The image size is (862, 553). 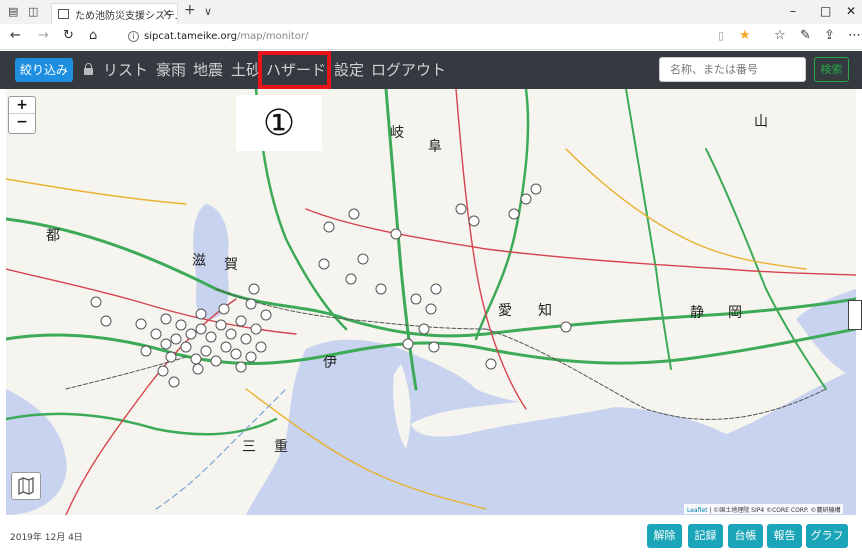 What do you see at coordinates (88, 69) in the screenshot?
I see `lock-icon` at bounding box center [88, 69].